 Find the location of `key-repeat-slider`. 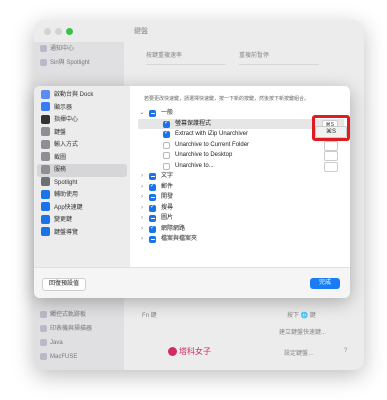

key-repeat-slider is located at coordinates (186, 64).